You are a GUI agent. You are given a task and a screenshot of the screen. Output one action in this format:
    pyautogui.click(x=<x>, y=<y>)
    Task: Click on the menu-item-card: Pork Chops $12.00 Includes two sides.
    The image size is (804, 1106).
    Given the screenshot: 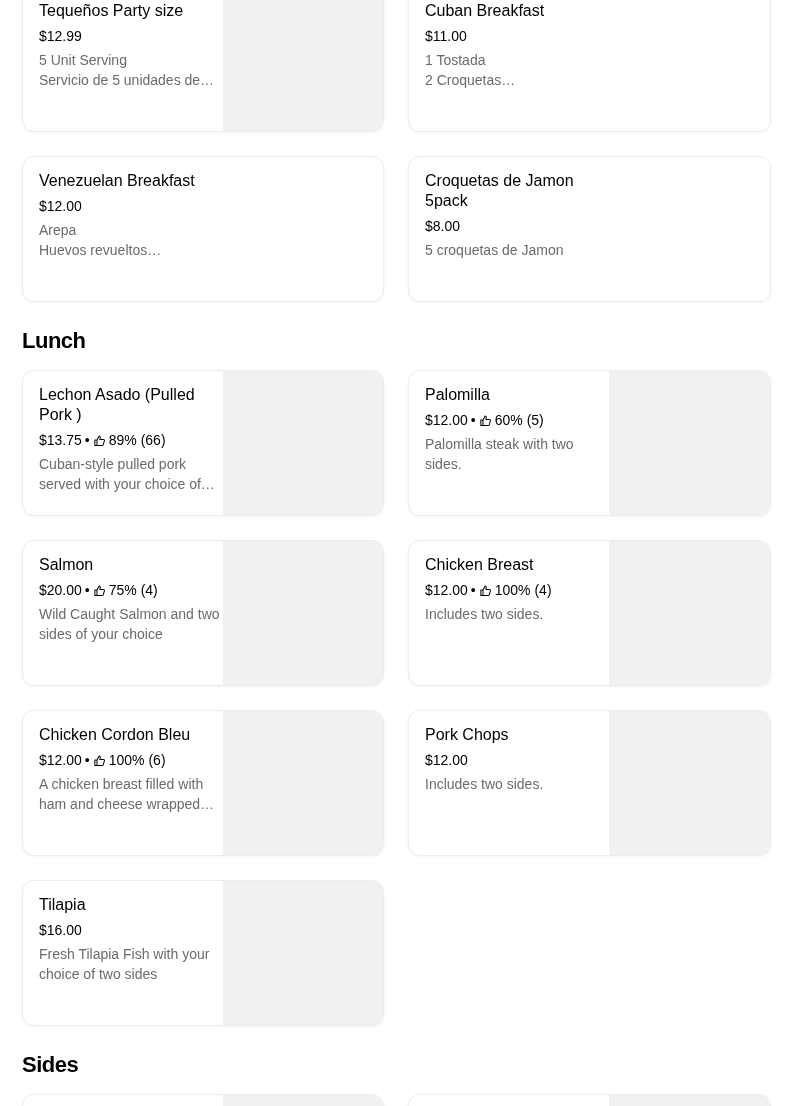 What is the action you would take?
    pyautogui.click(x=589, y=783)
    